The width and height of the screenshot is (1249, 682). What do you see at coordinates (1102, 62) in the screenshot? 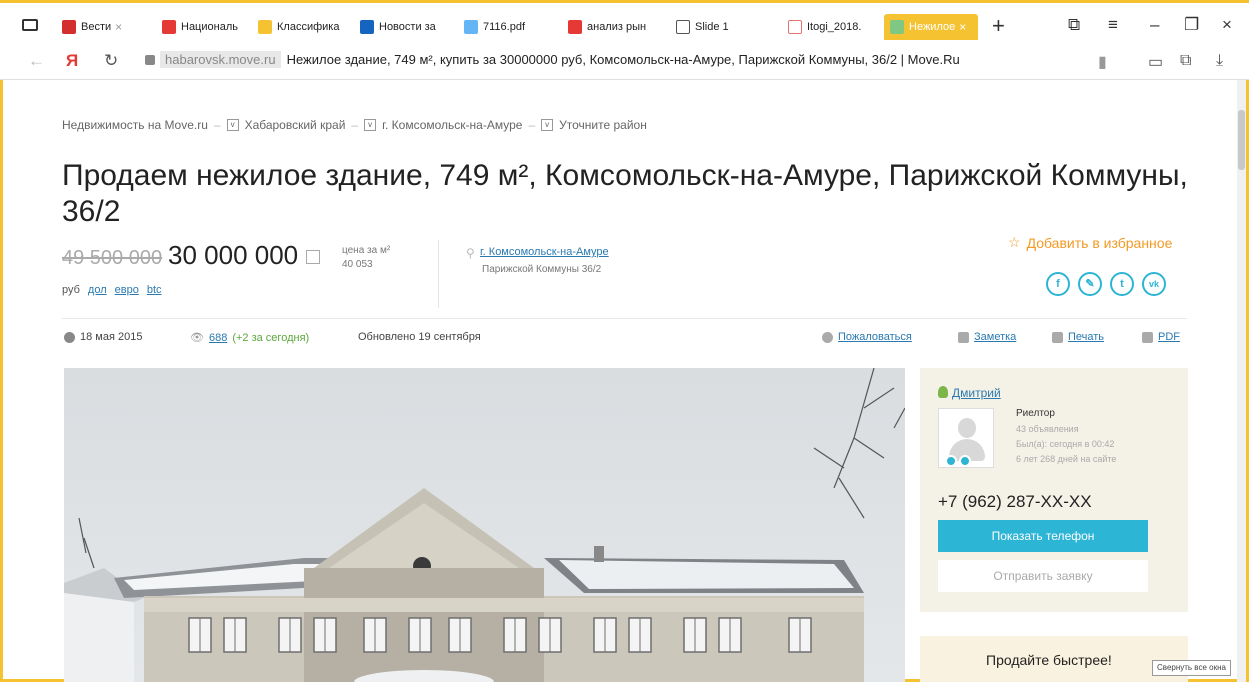
I see `bookmark-icon: ▮` at bounding box center [1102, 62].